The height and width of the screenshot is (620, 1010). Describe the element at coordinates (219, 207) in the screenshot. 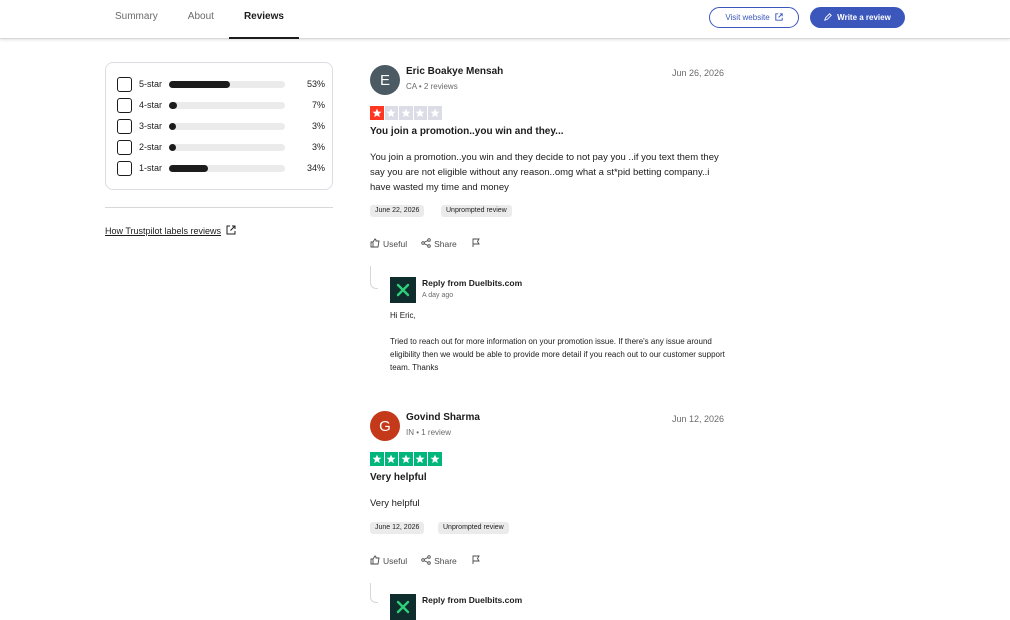

I see `divider` at that location.